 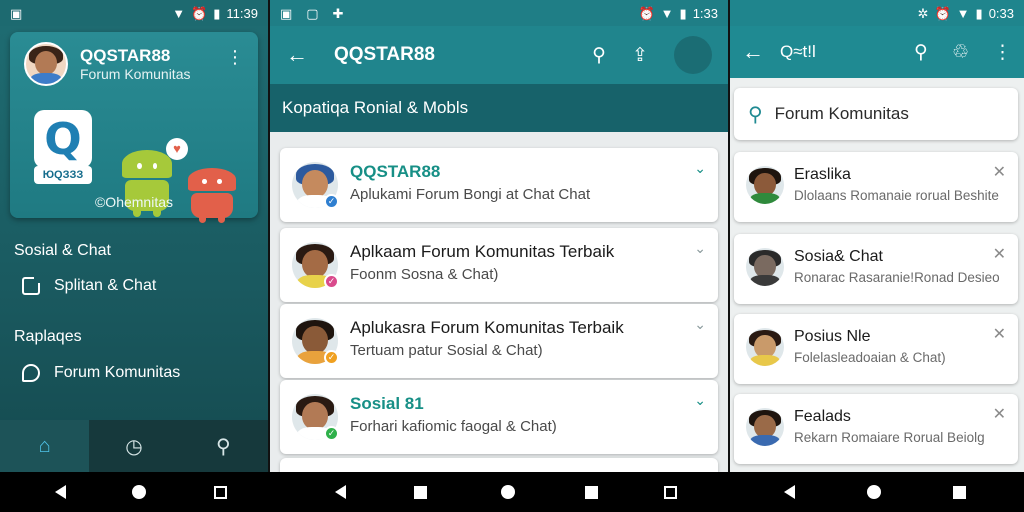 What do you see at coordinates (822, 174) in the screenshot?
I see `result-title: Eraslika` at bounding box center [822, 174].